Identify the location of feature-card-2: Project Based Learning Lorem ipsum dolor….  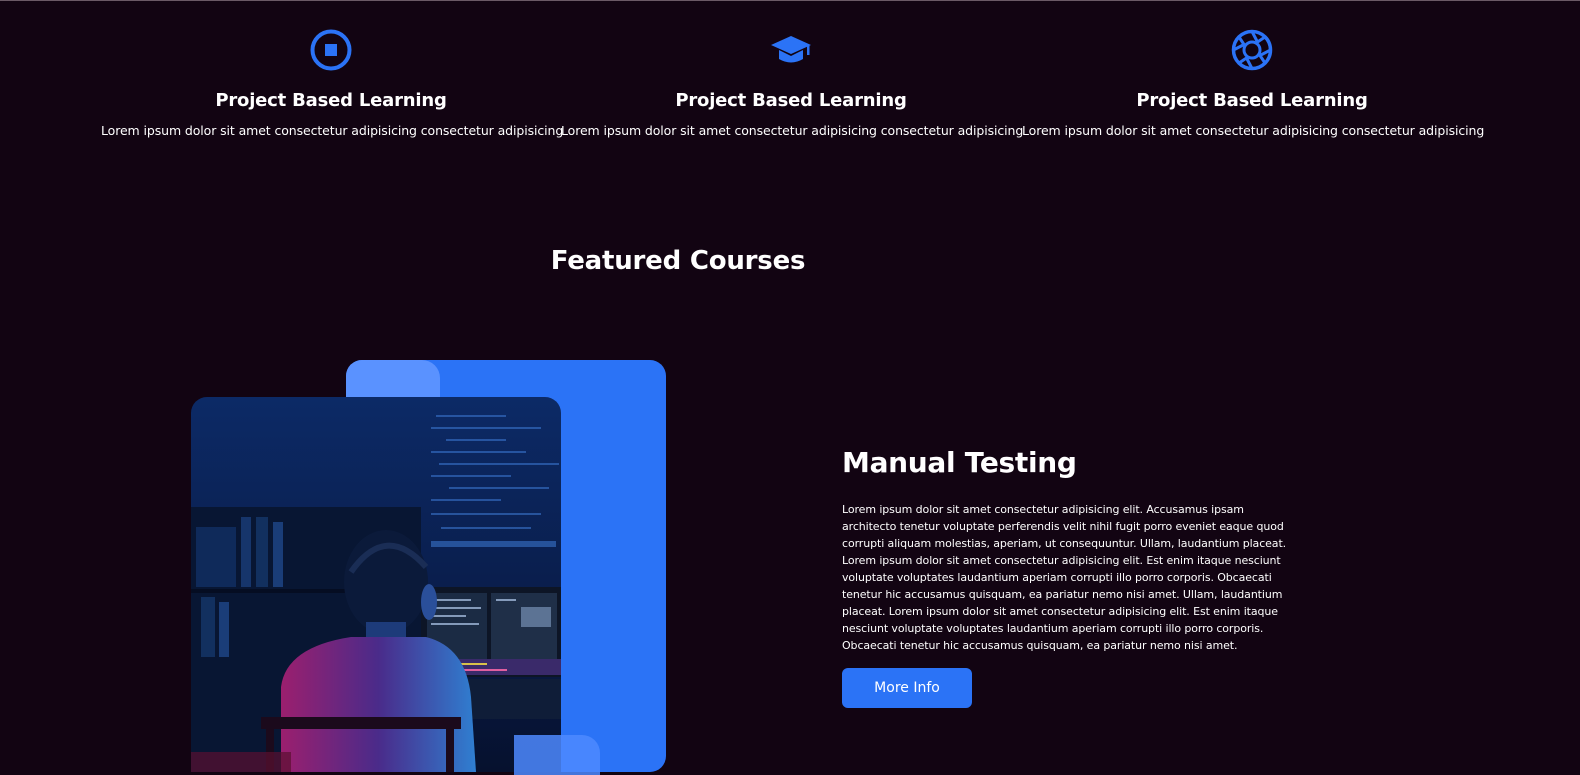
(792, 83).